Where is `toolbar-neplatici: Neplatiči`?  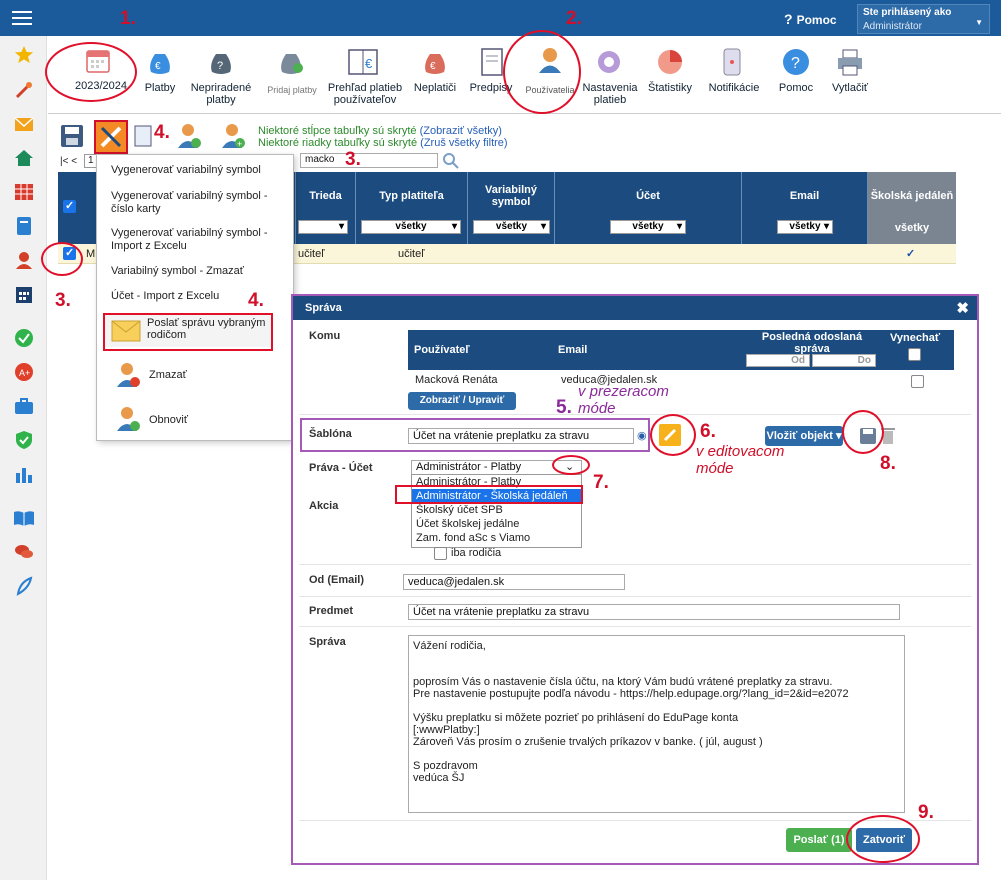 toolbar-neplatici: Neplatiči is located at coordinates (435, 88).